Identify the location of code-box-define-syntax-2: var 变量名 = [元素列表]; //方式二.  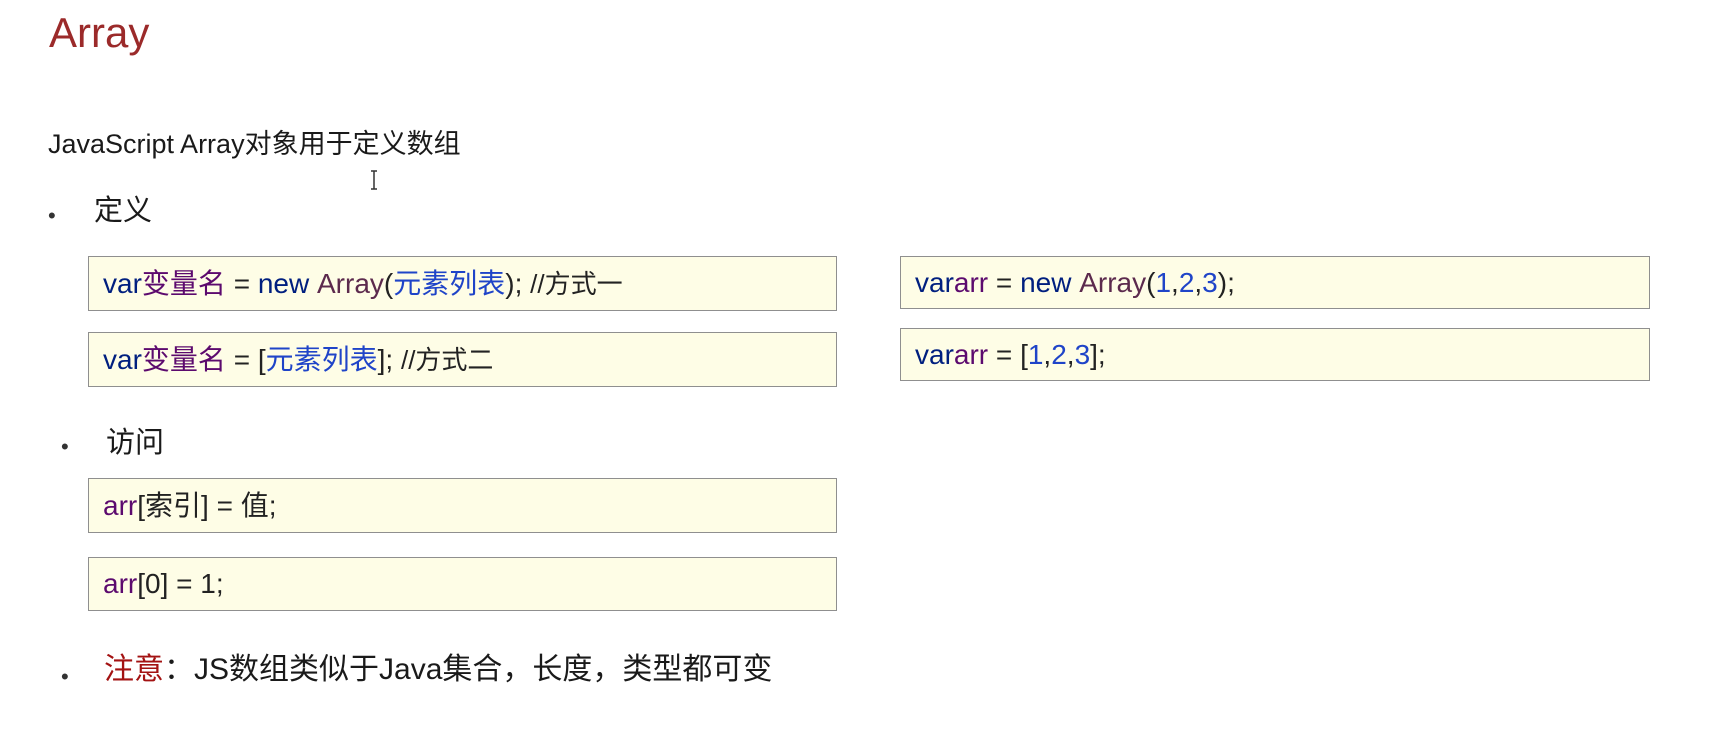
(462, 359).